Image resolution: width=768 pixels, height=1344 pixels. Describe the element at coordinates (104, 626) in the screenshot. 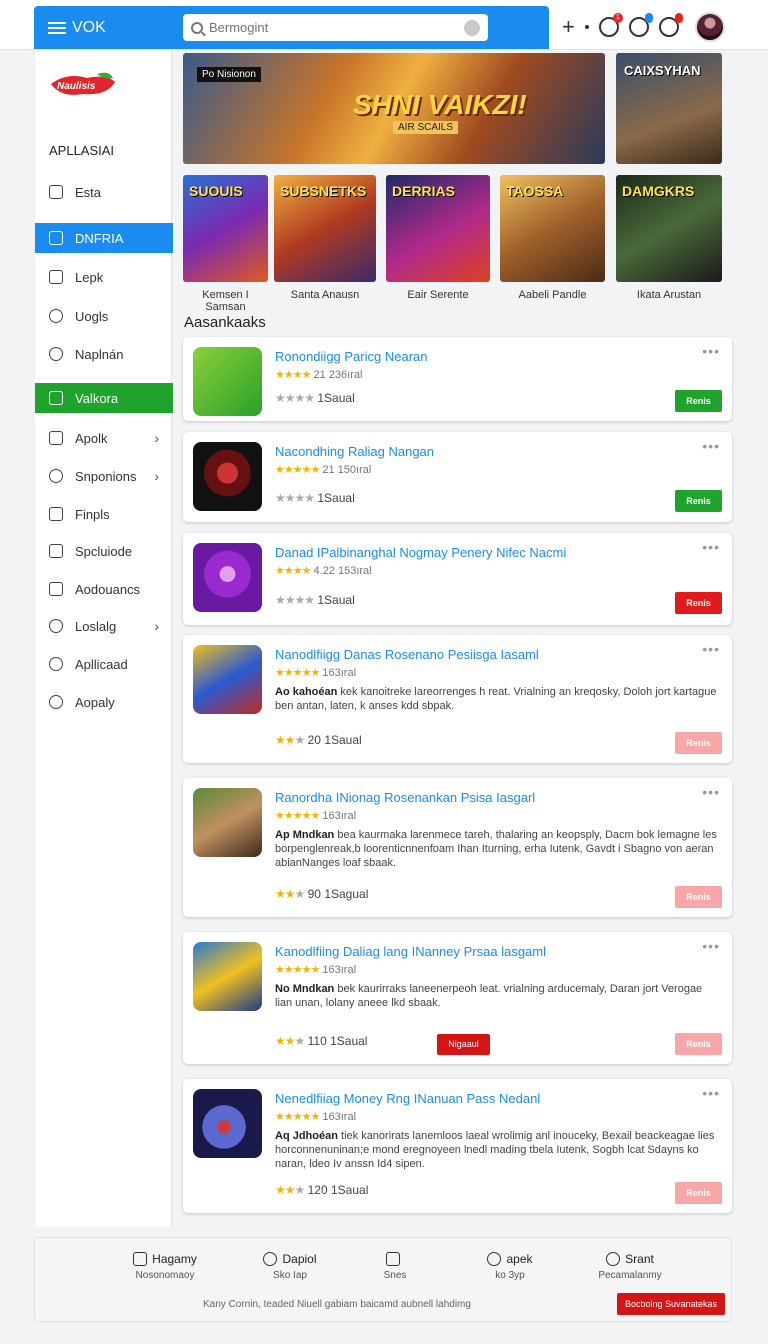

I see `sidebar-item-loslalg: Loslalg ›` at that location.